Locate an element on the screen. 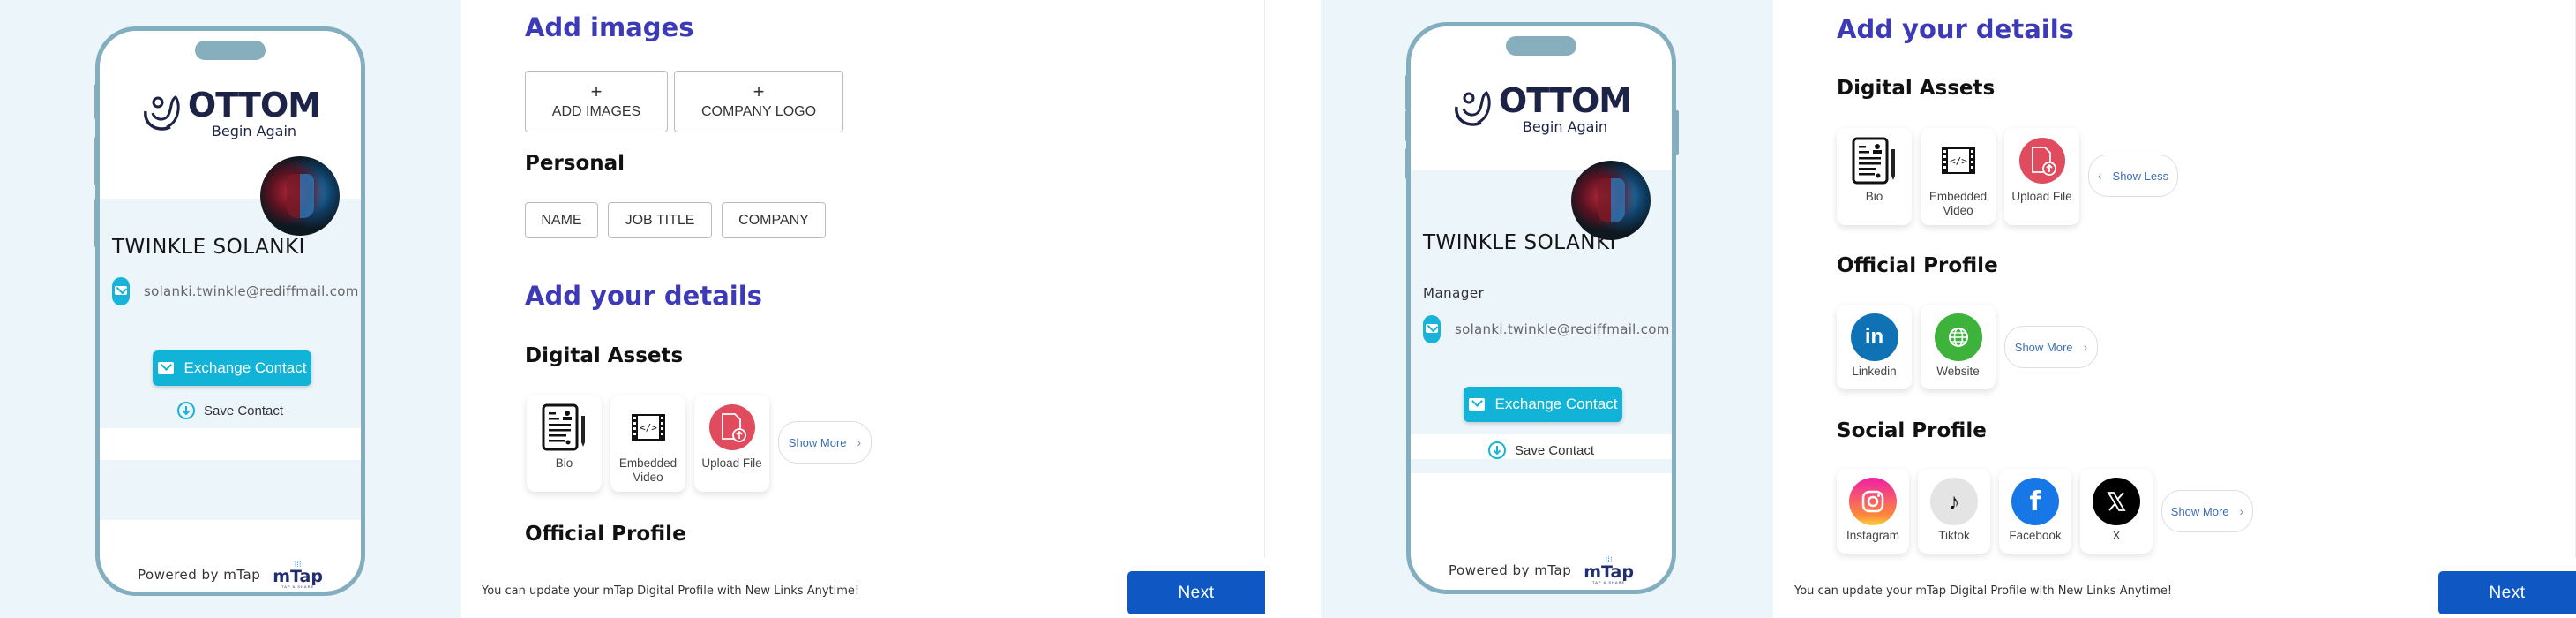 The height and width of the screenshot is (618, 2576). company-chip: COMPANY is located at coordinates (774, 220).